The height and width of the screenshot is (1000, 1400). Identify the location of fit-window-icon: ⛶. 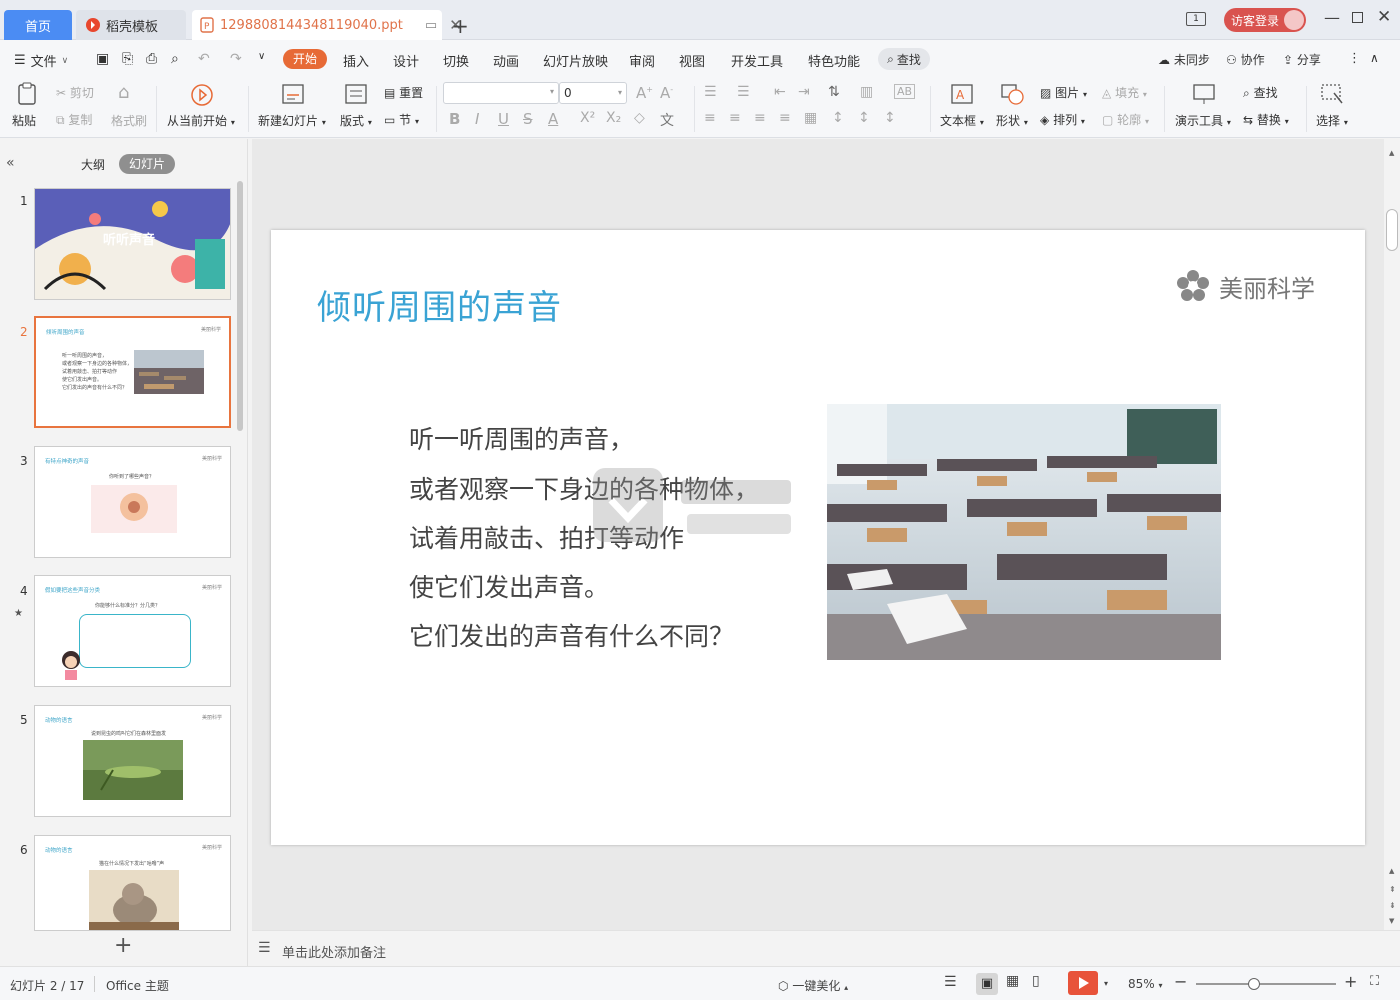
(1374, 981).